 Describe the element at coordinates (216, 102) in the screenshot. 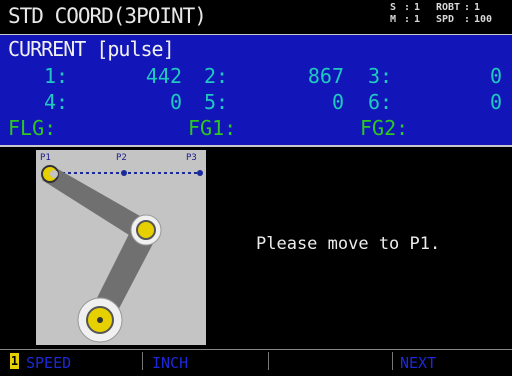

I see `axis-5-label: 5:` at that location.